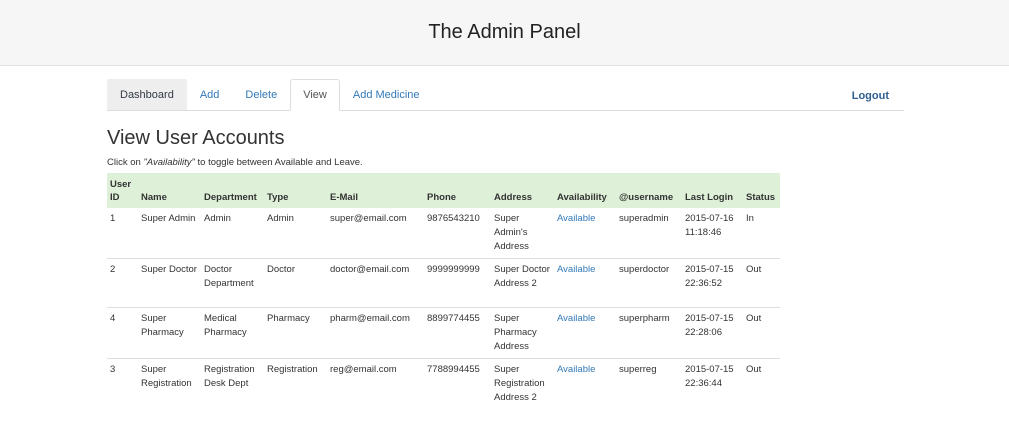 This screenshot has height=427, width=1009. What do you see at coordinates (280, 218) in the screenshot?
I see `cell-type: Admin` at bounding box center [280, 218].